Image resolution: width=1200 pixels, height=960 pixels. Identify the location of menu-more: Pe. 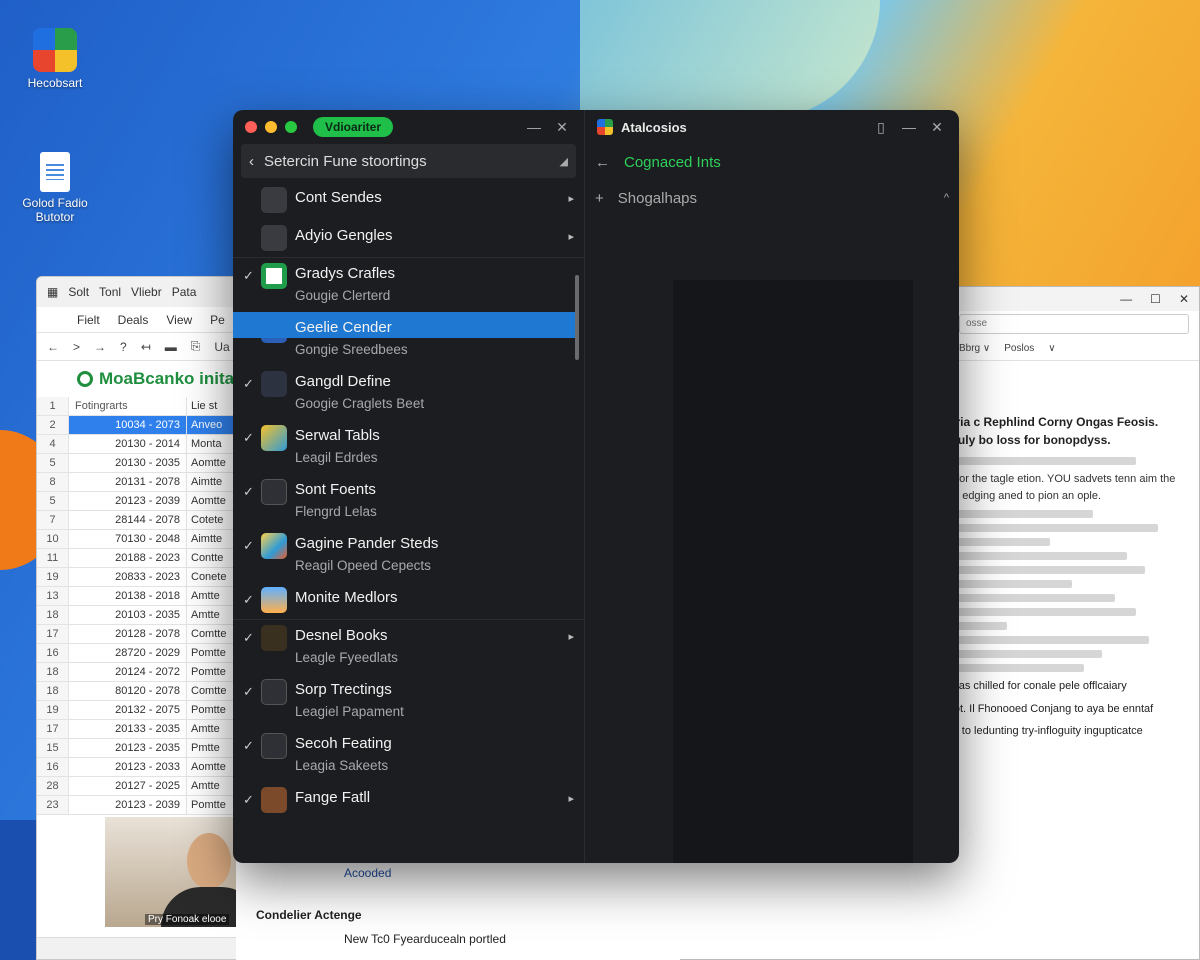
(217, 320).